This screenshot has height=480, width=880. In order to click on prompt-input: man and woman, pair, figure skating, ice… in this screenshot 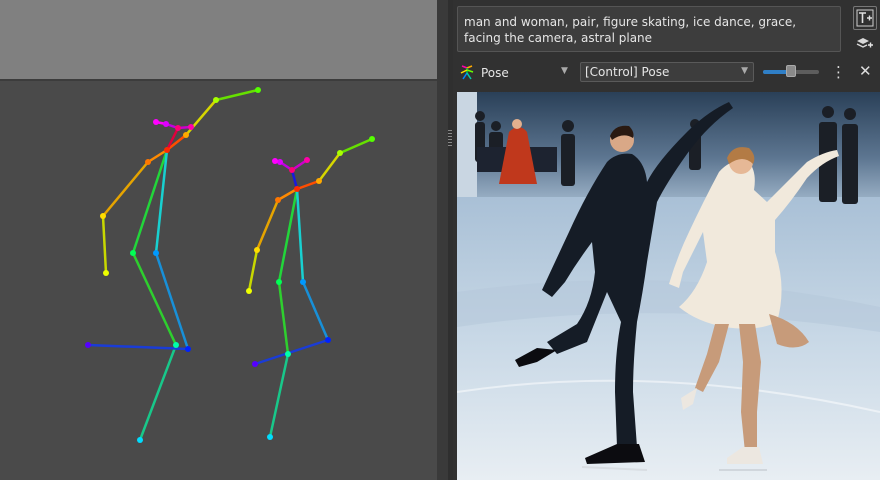, I will do `click(649, 29)`.